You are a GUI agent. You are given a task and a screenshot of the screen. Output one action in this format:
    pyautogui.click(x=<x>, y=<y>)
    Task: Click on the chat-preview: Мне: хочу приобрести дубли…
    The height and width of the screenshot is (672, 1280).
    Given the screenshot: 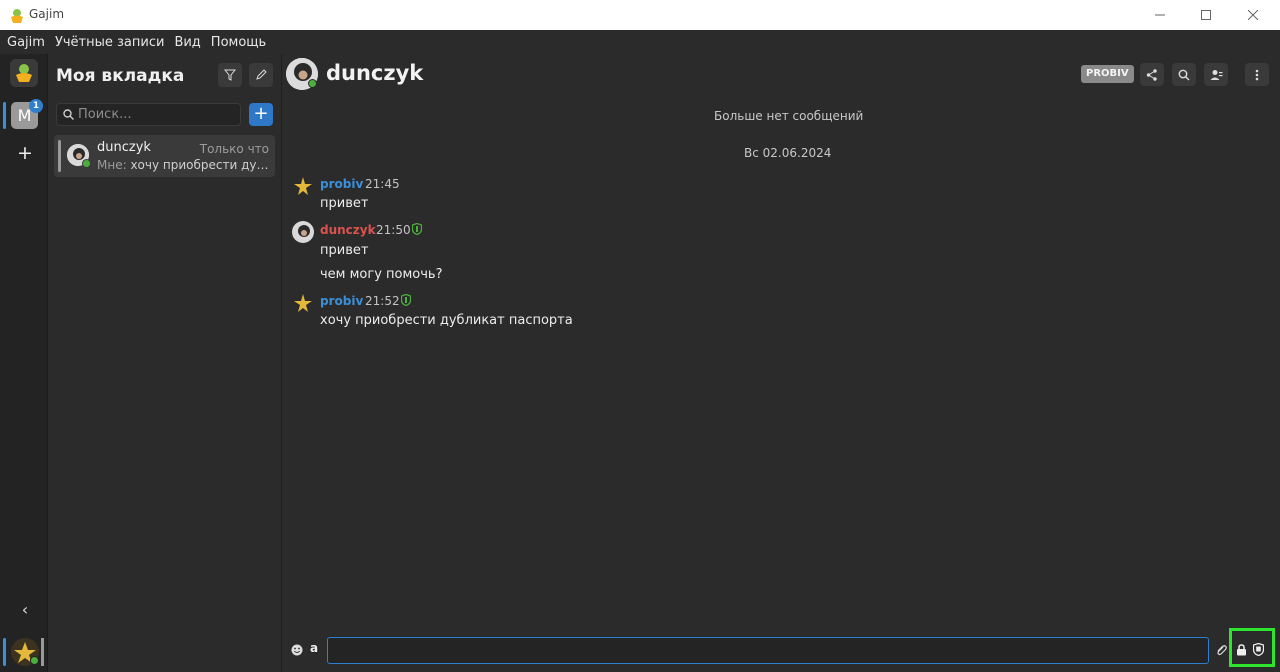 What is the action you would take?
    pyautogui.click(x=183, y=165)
    